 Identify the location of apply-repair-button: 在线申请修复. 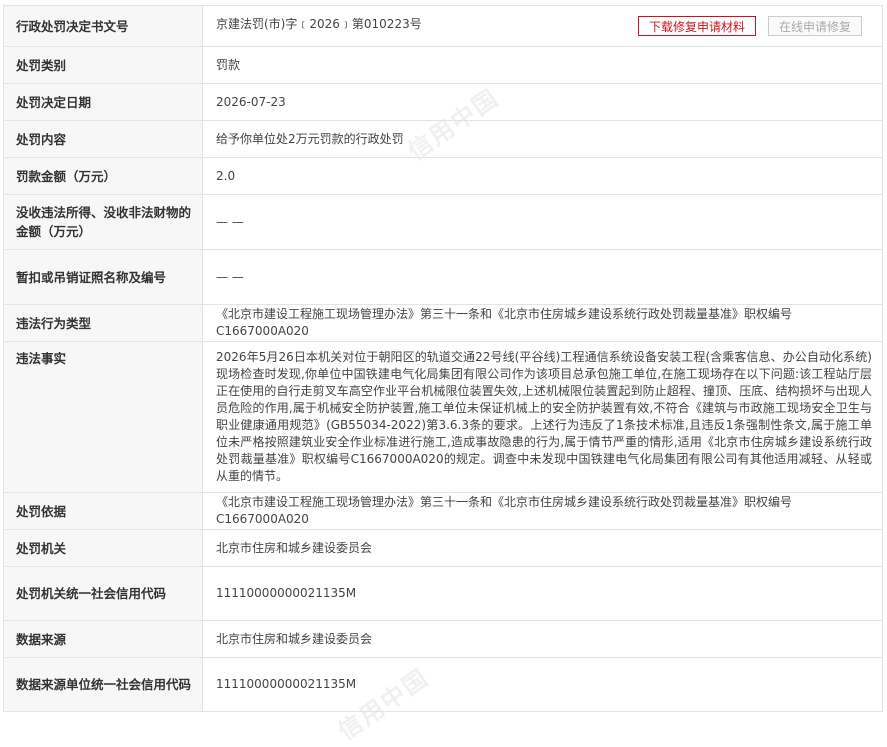
(814, 26).